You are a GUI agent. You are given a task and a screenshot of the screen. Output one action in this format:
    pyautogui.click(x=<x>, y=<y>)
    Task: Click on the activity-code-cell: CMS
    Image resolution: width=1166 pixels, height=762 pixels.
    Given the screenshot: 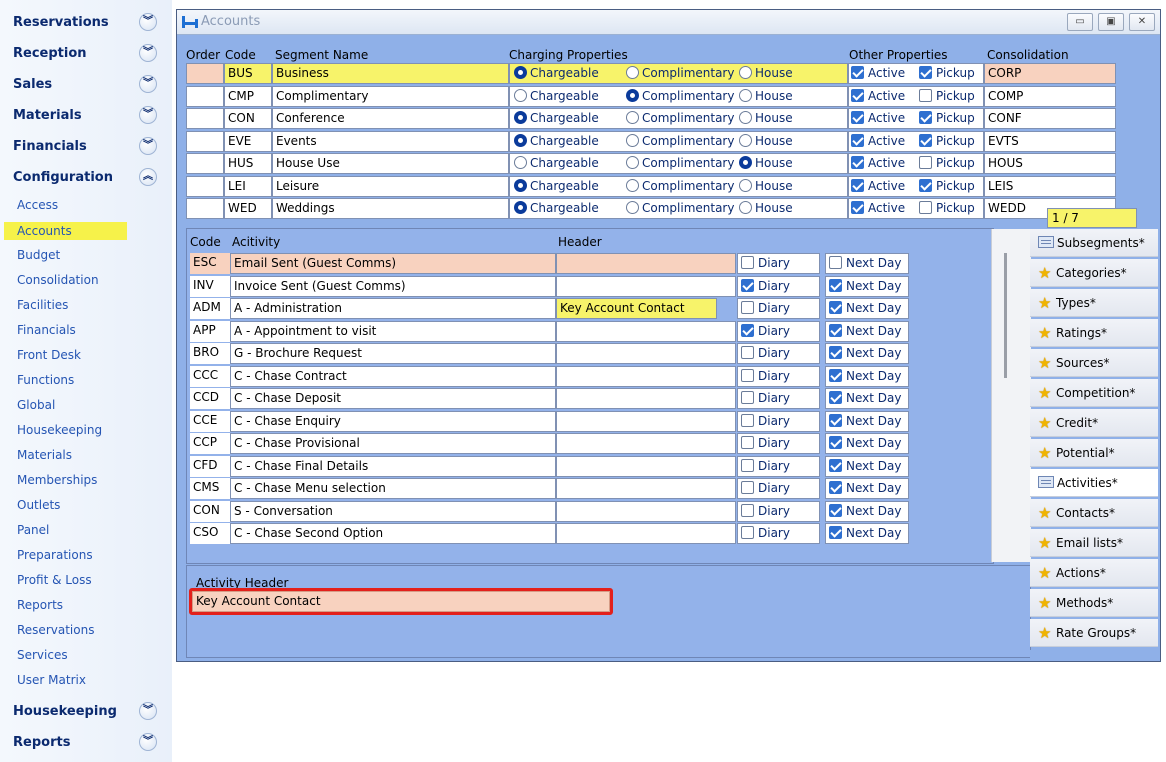 What is the action you would take?
    pyautogui.click(x=210, y=488)
    